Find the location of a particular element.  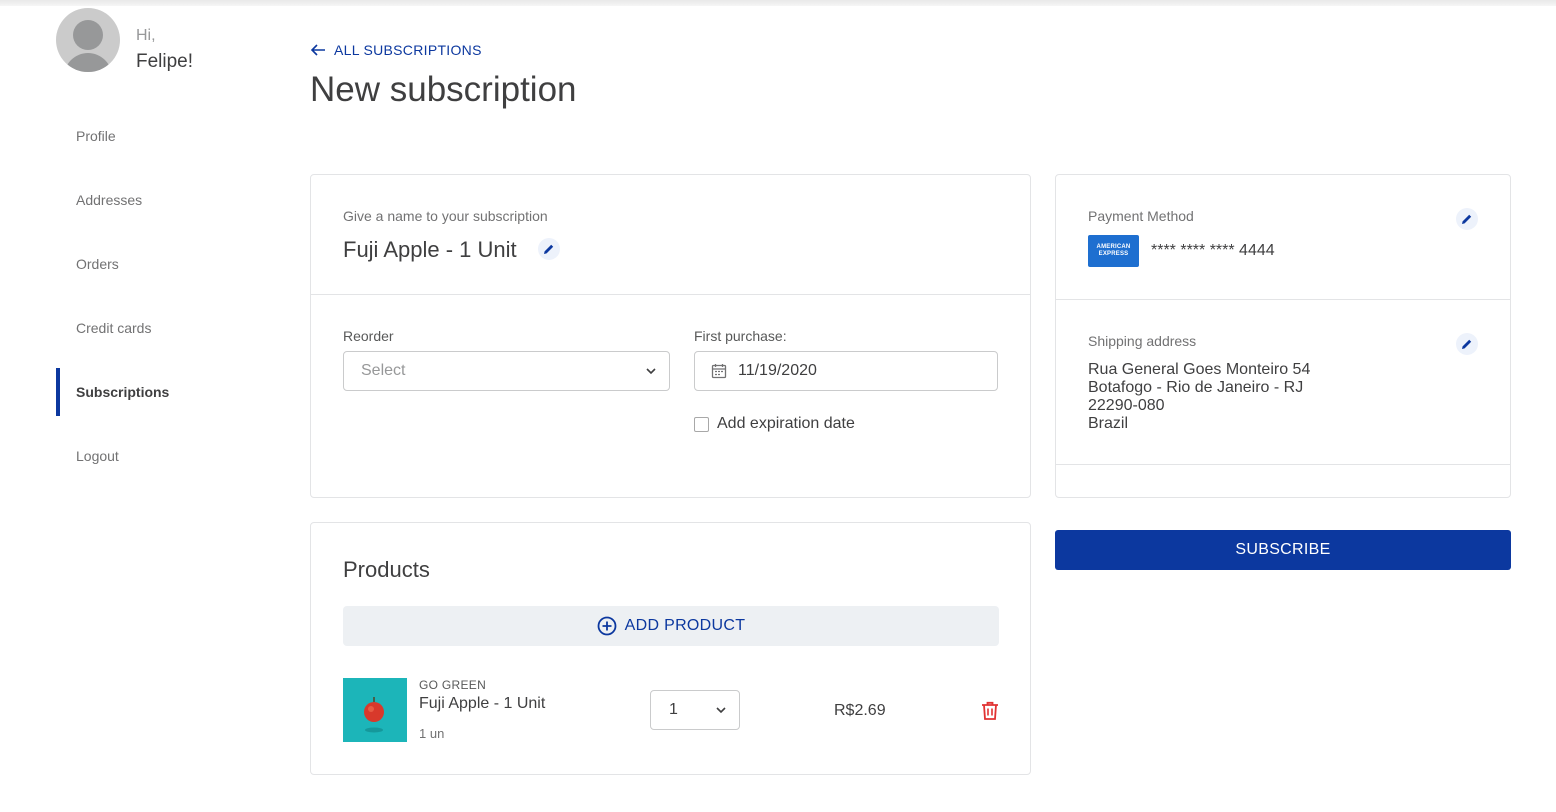

amex-logo-line1: AMERICAN is located at coordinates (1113, 247).